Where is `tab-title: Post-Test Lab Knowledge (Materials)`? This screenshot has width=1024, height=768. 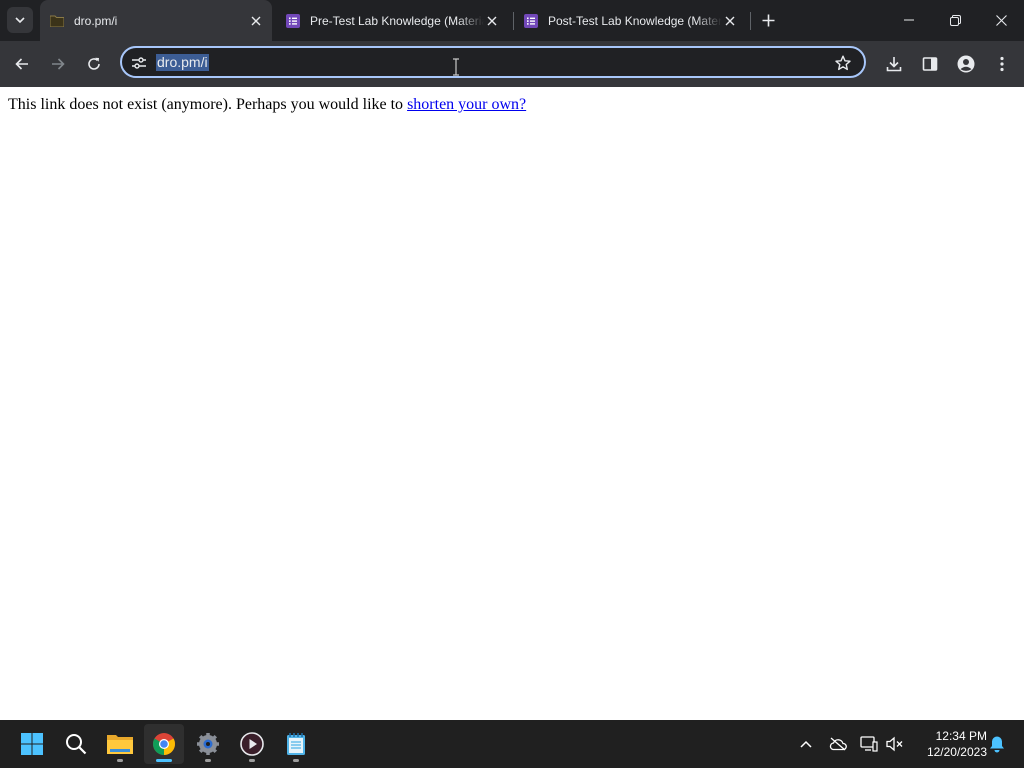 tab-title: Post-Test Lab Knowledge (Materials) is located at coordinates (635, 20).